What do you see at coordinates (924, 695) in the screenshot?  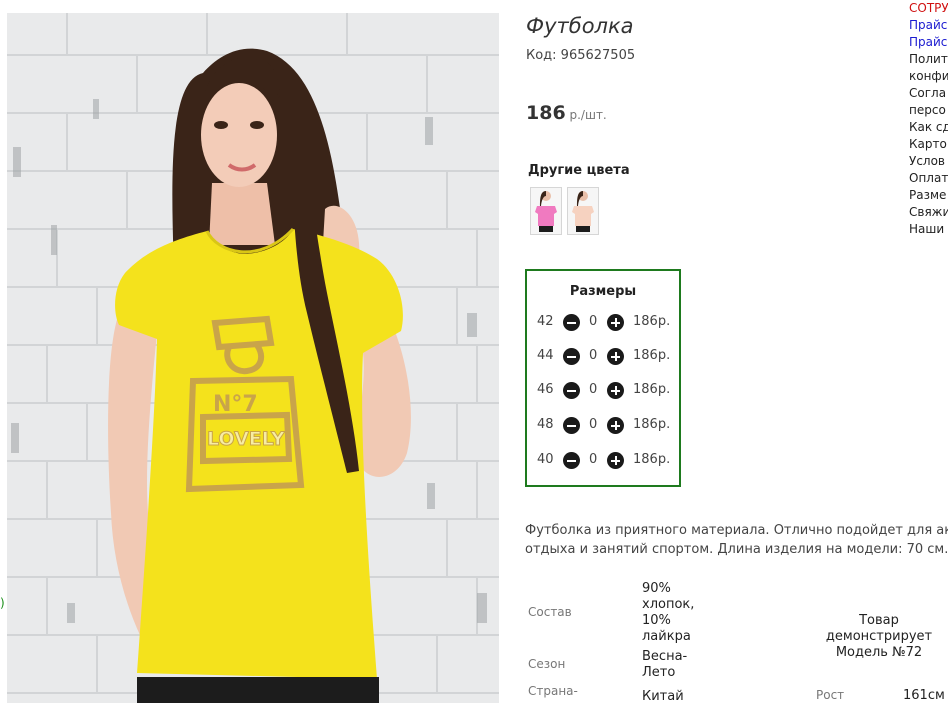 I see `height-value: 161см` at bounding box center [924, 695].